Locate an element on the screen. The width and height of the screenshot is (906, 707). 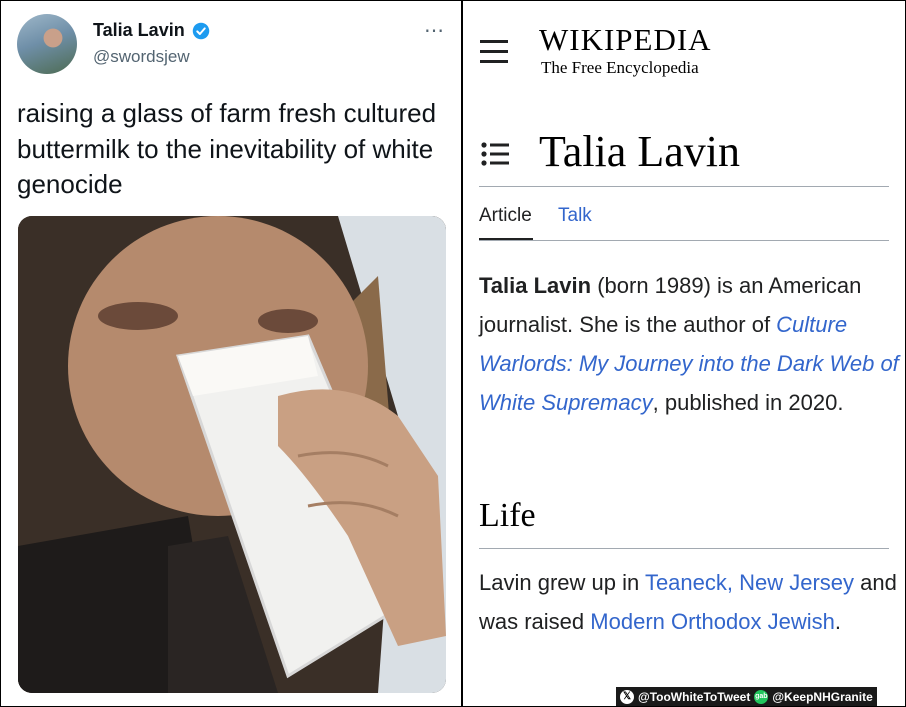
section-rule is located at coordinates (684, 548).